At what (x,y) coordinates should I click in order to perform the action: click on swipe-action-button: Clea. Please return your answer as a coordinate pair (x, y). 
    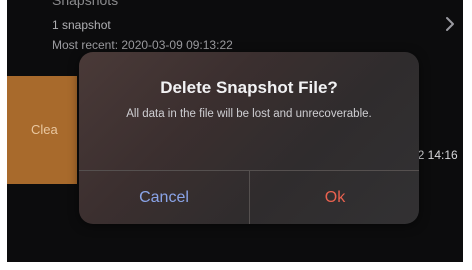
    Looking at the image, I should click on (42, 130).